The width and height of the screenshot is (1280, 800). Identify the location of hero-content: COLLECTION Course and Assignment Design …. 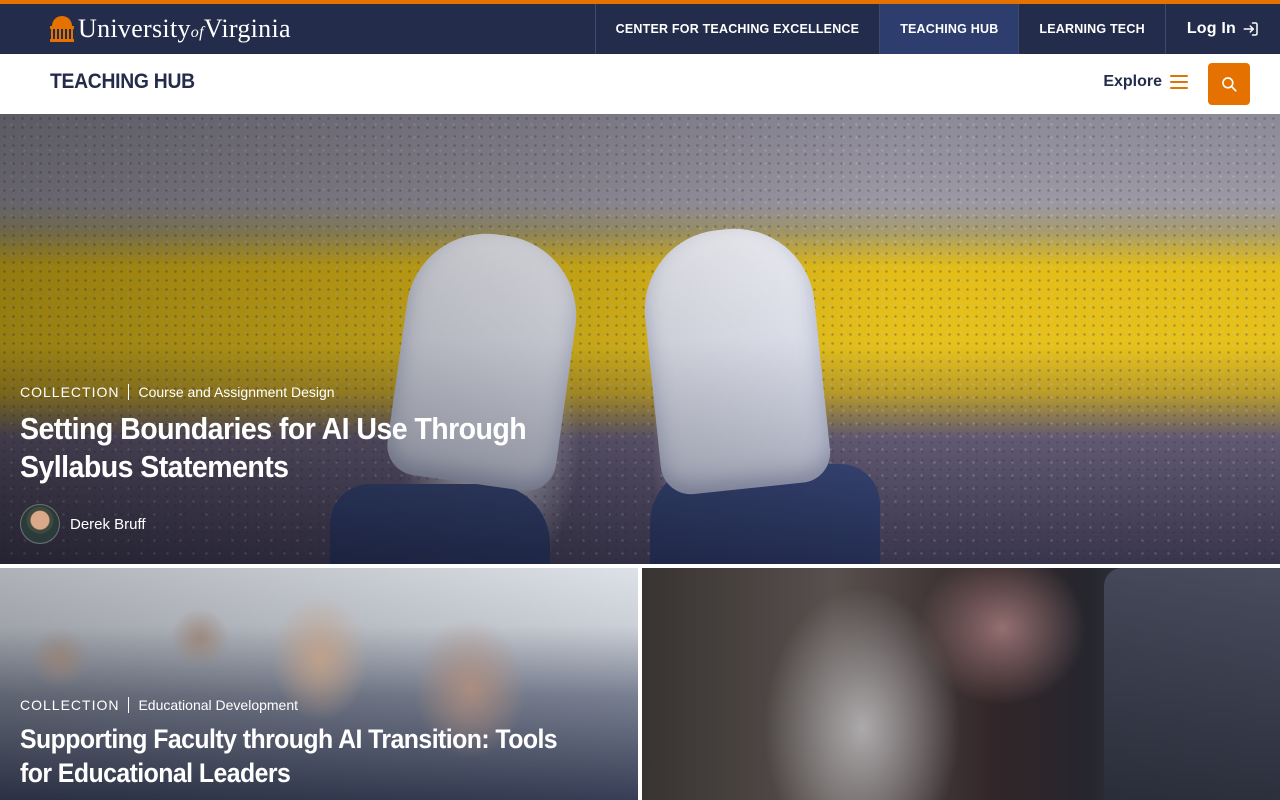
(300, 464).